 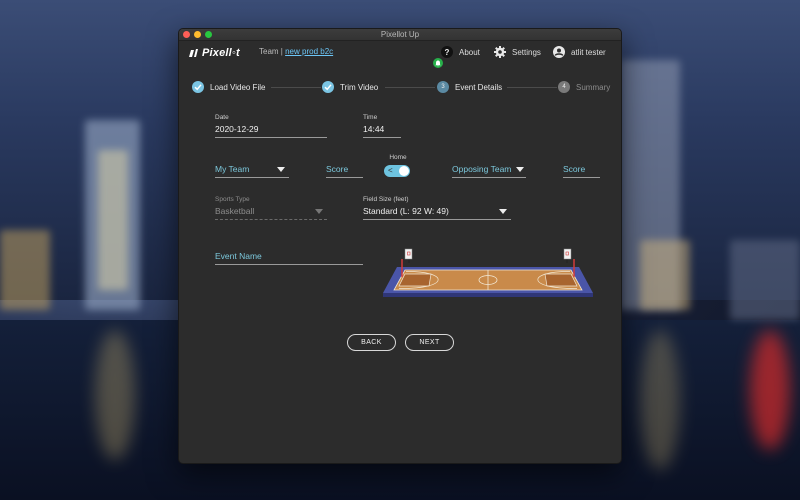 I want to click on step-summary: 4 Summary, so click(x=584, y=87).